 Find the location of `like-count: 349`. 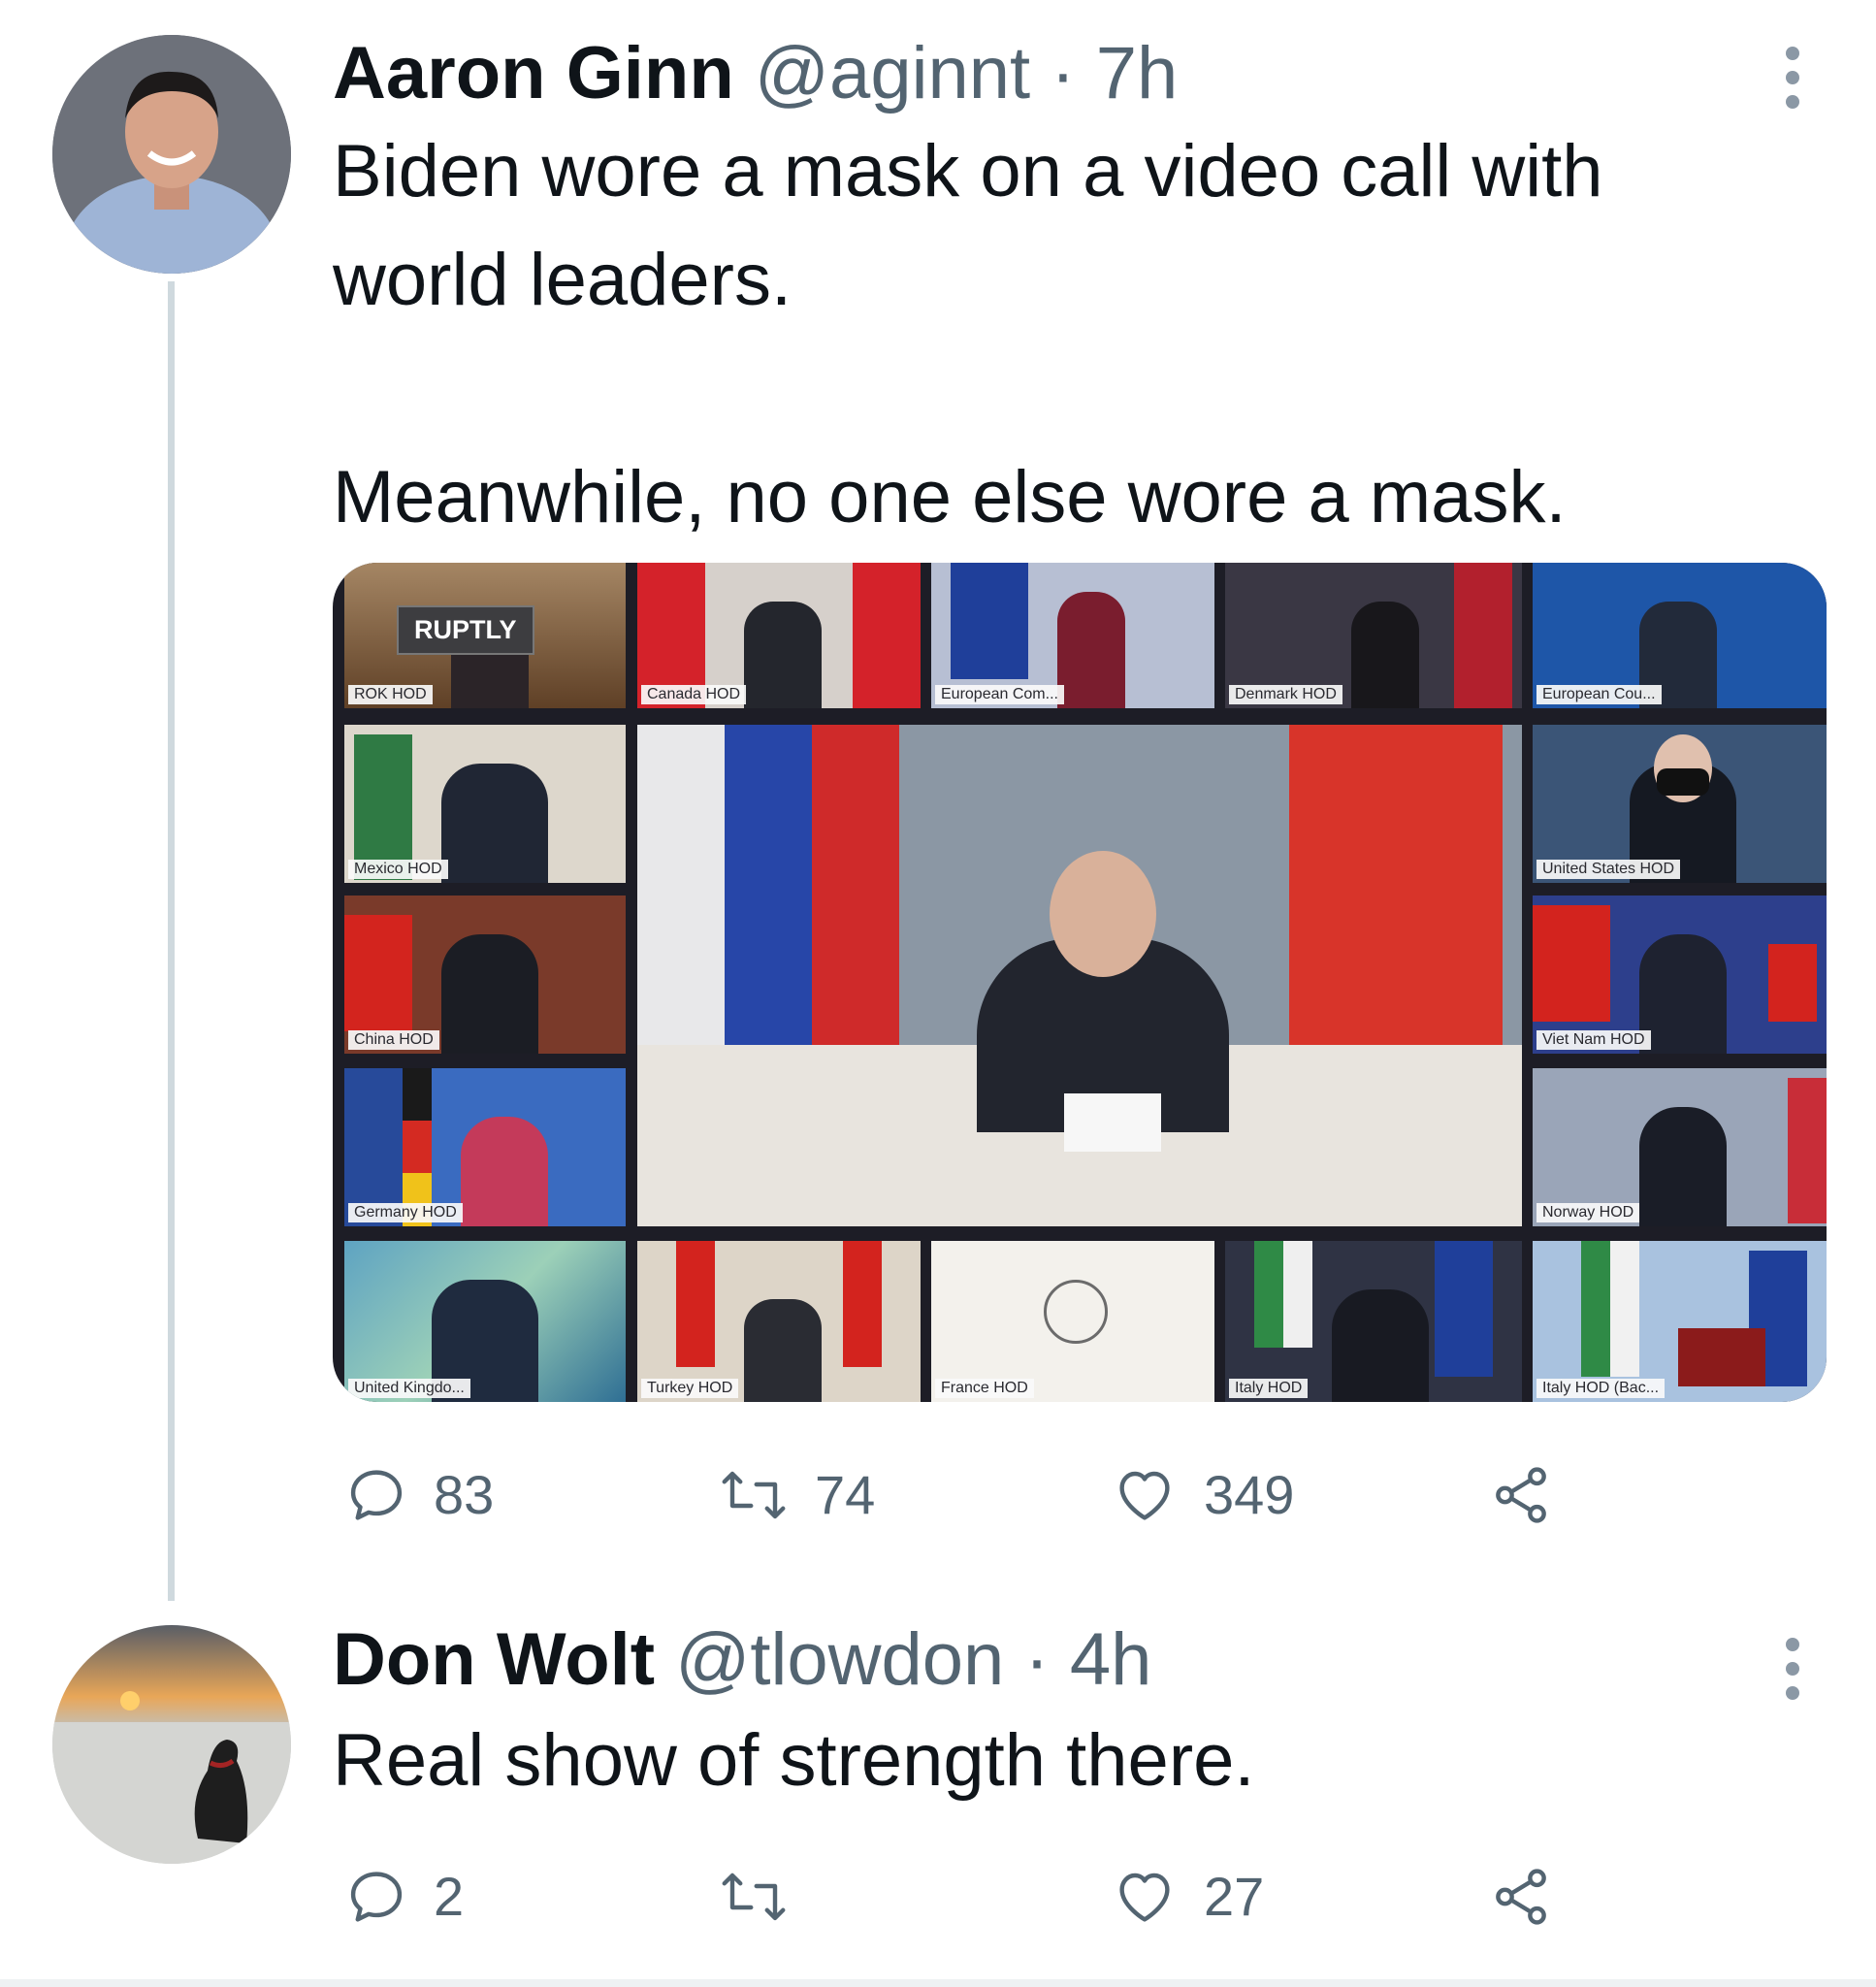

like-count: 349 is located at coordinates (1249, 1494).